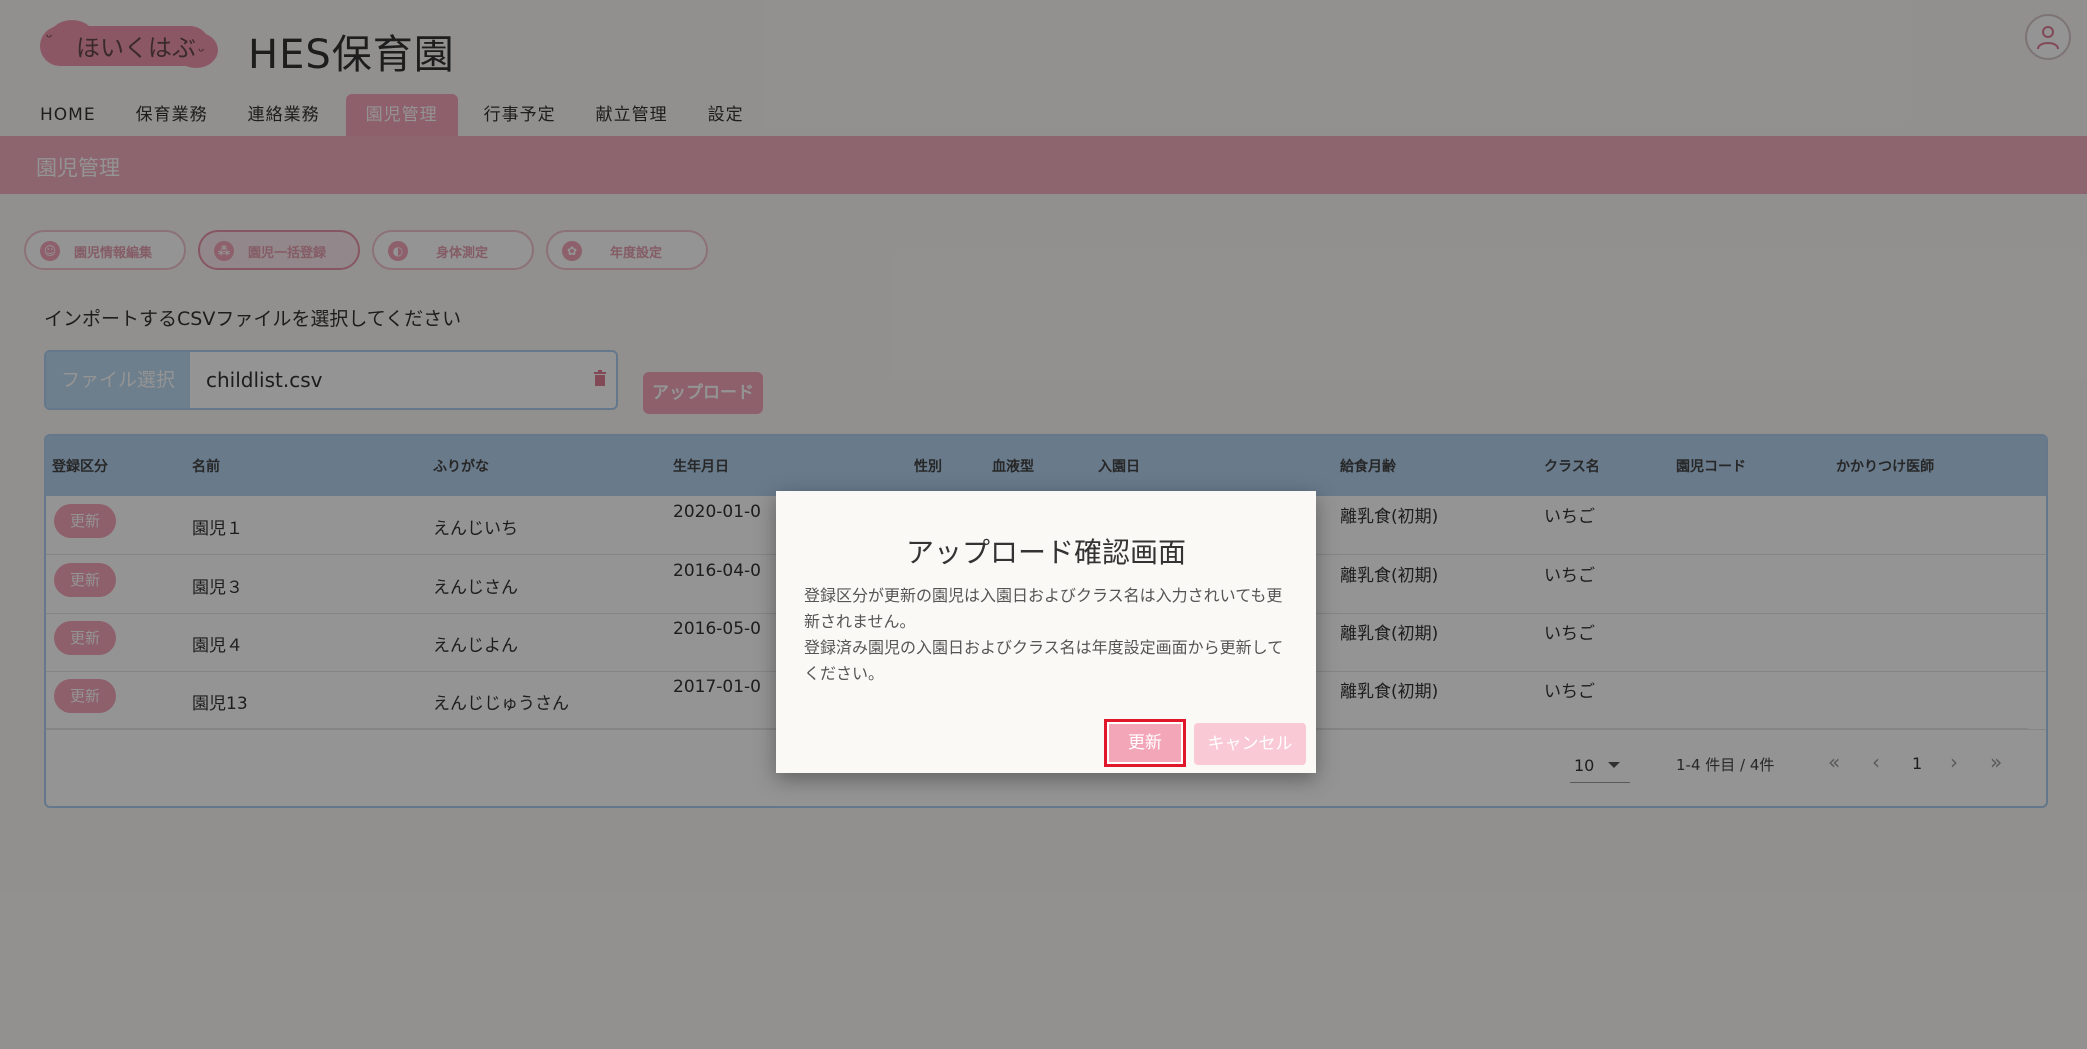  What do you see at coordinates (136, 48) in the screenshot?
I see `logo-text: ほいくはぶ` at bounding box center [136, 48].